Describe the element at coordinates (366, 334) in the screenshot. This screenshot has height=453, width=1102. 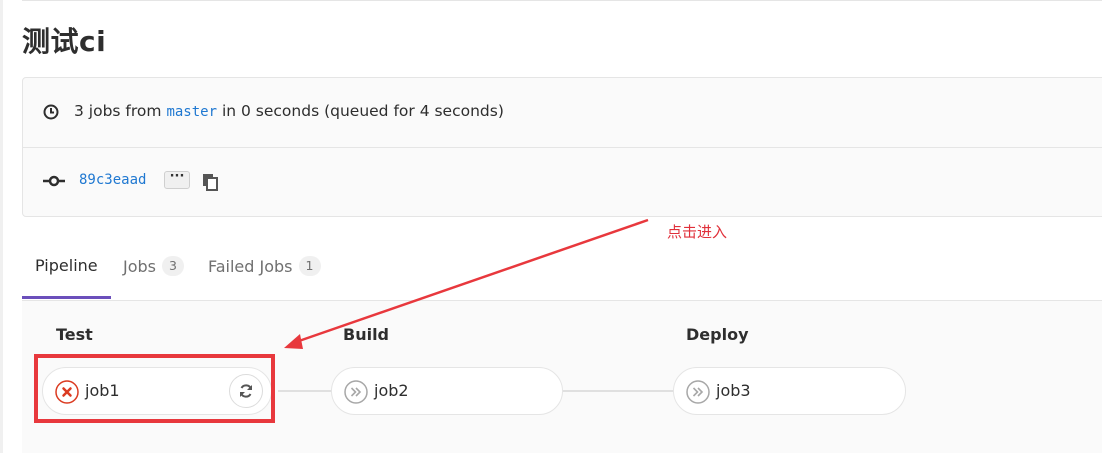
I see `stage-title-build: Build` at that location.